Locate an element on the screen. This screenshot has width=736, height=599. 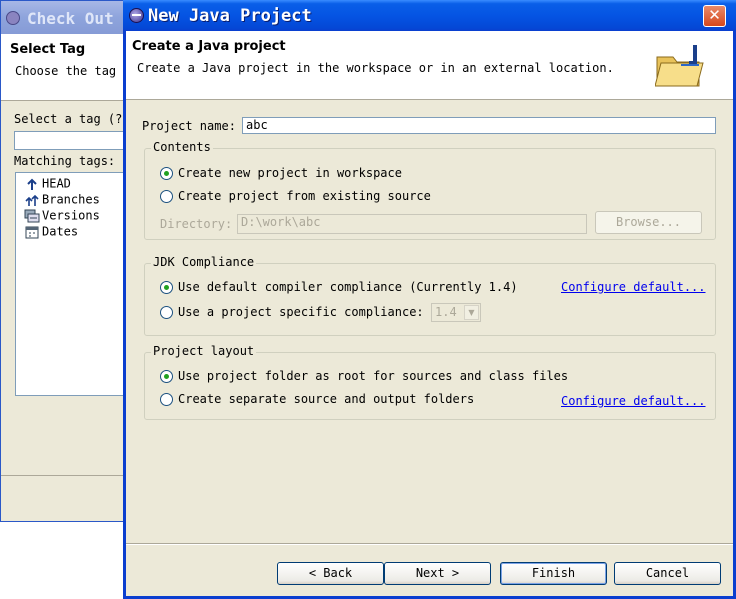
branches-icon is located at coordinates (32, 200).